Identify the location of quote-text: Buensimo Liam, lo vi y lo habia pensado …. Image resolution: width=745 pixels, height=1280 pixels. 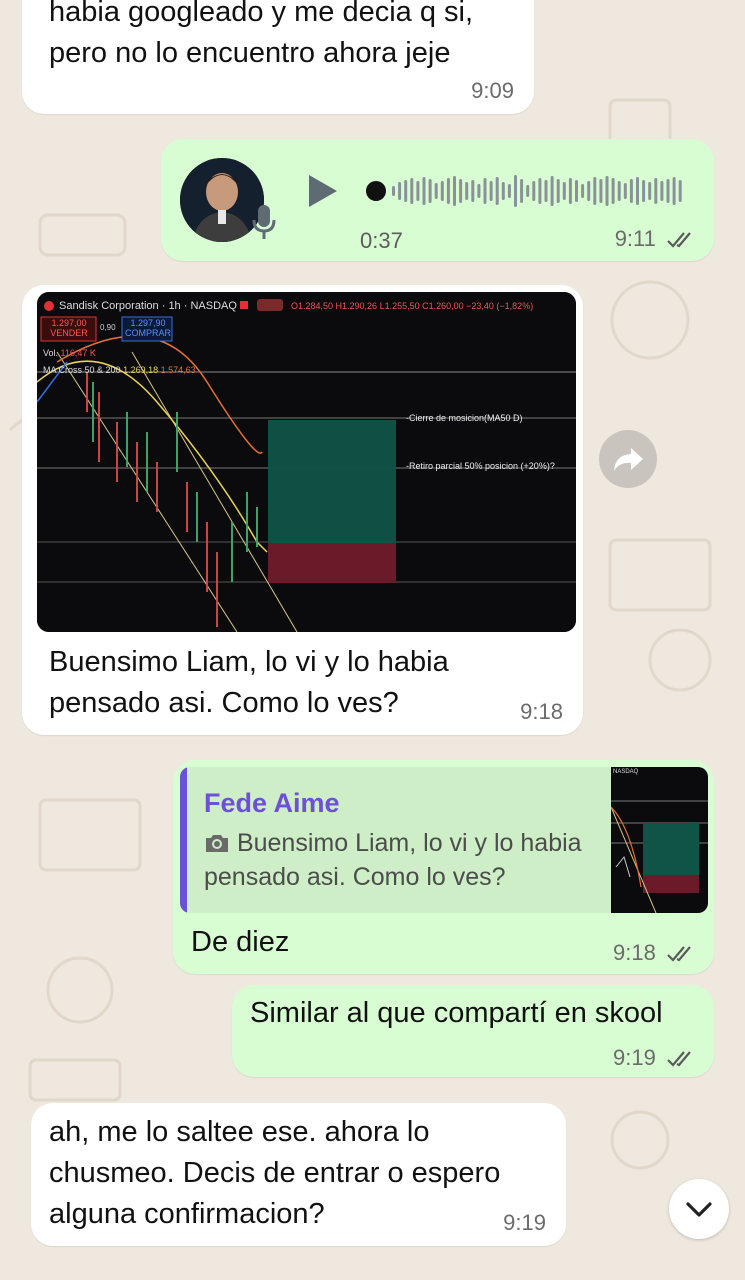
(393, 860).